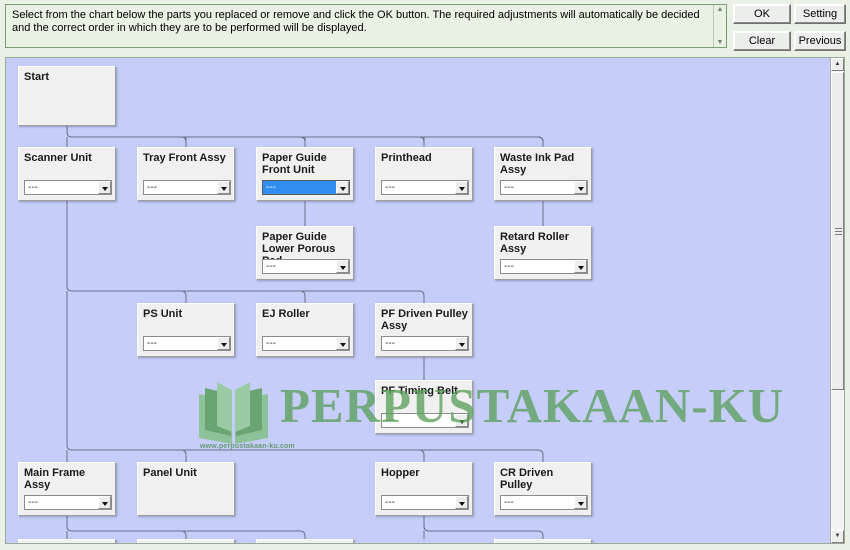 The width and height of the screenshot is (850, 550). What do you see at coordinates (186, 489) in the screenshot?
I see `chart-node-panelunit: Panel Unit` at bounding box center [186, 489].